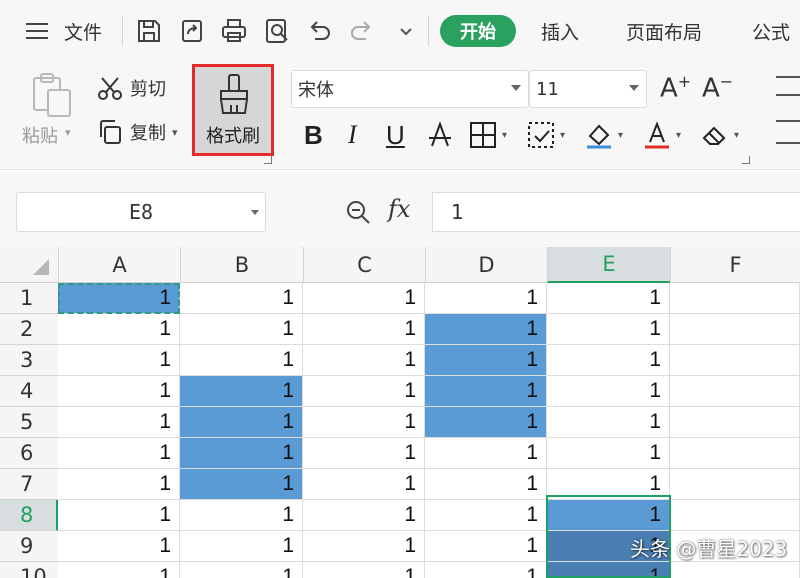 The width and height of the screenshot is (800, 578). Describe the element at coordinates (746, 160) in the screenshot. I see `font-group-expand-icon` at that location.